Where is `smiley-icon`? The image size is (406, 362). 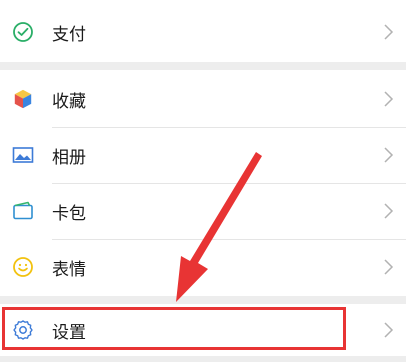
smiley-icon is located at coordinates (23, 267).